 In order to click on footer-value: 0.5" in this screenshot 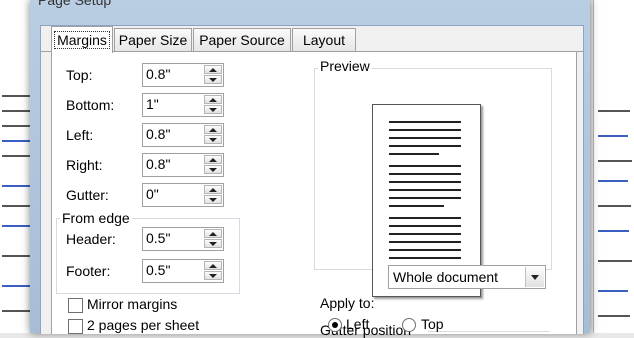, I will do `click(158, 270)`.